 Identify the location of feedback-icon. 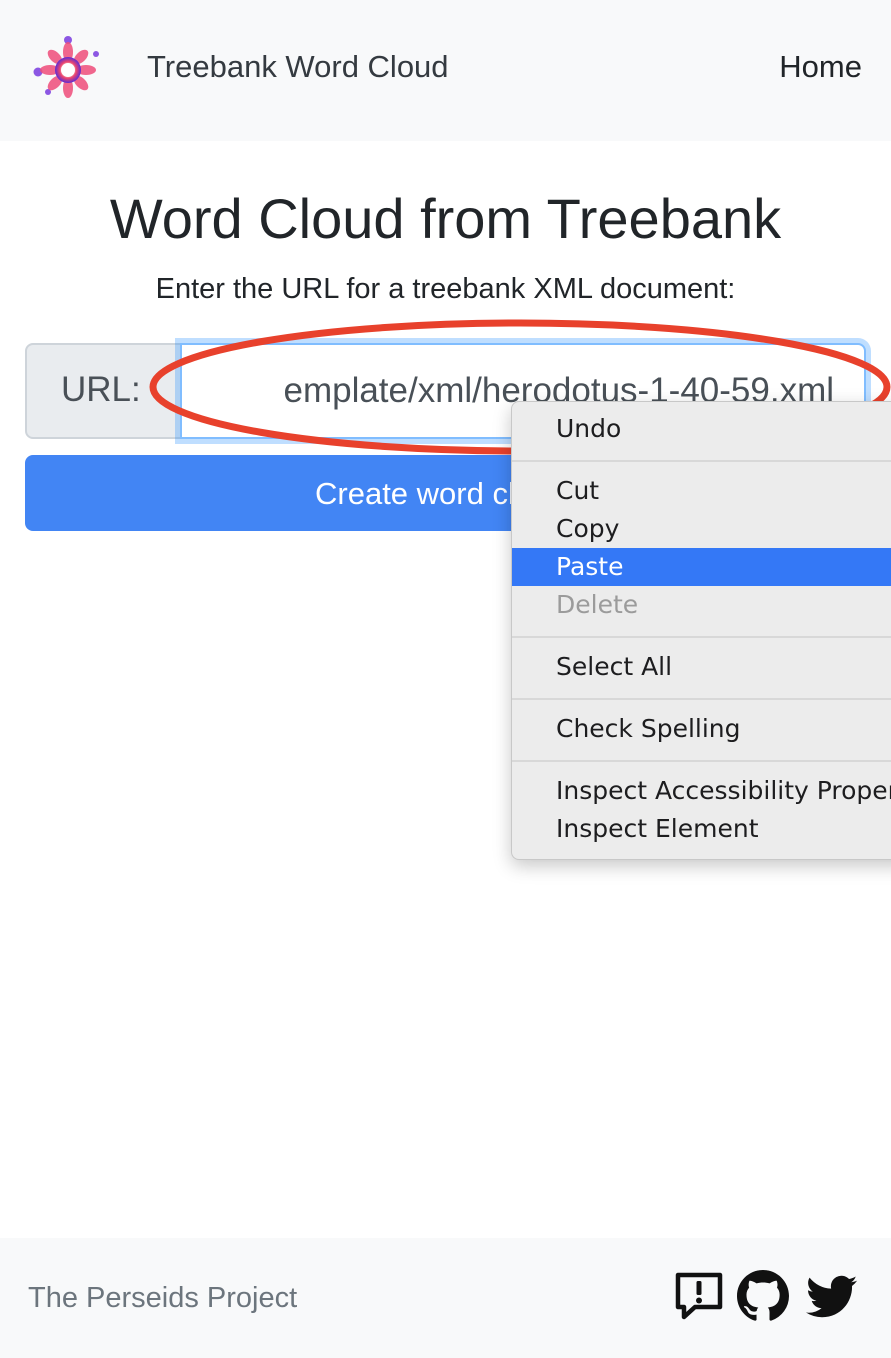
(699, 1296).